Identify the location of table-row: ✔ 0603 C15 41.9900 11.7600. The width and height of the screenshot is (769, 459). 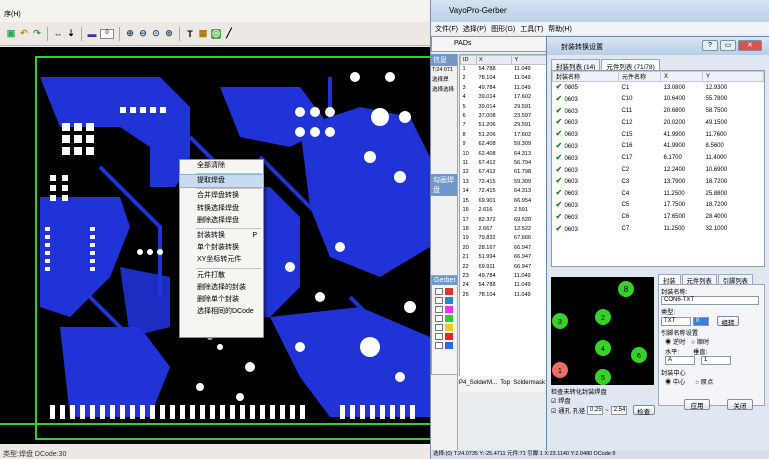
(658, 135).